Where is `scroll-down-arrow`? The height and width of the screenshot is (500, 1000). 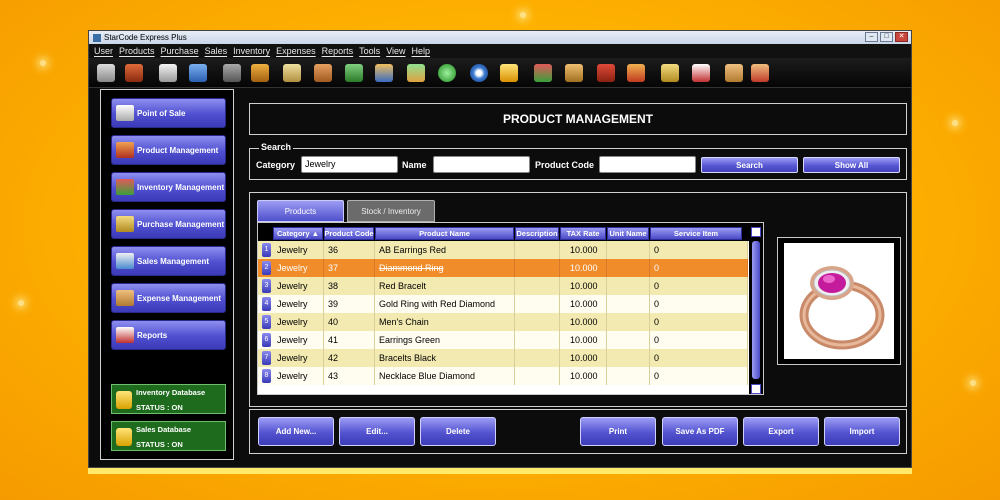 scroll-down-arrow is located at coordinates (756, 389).